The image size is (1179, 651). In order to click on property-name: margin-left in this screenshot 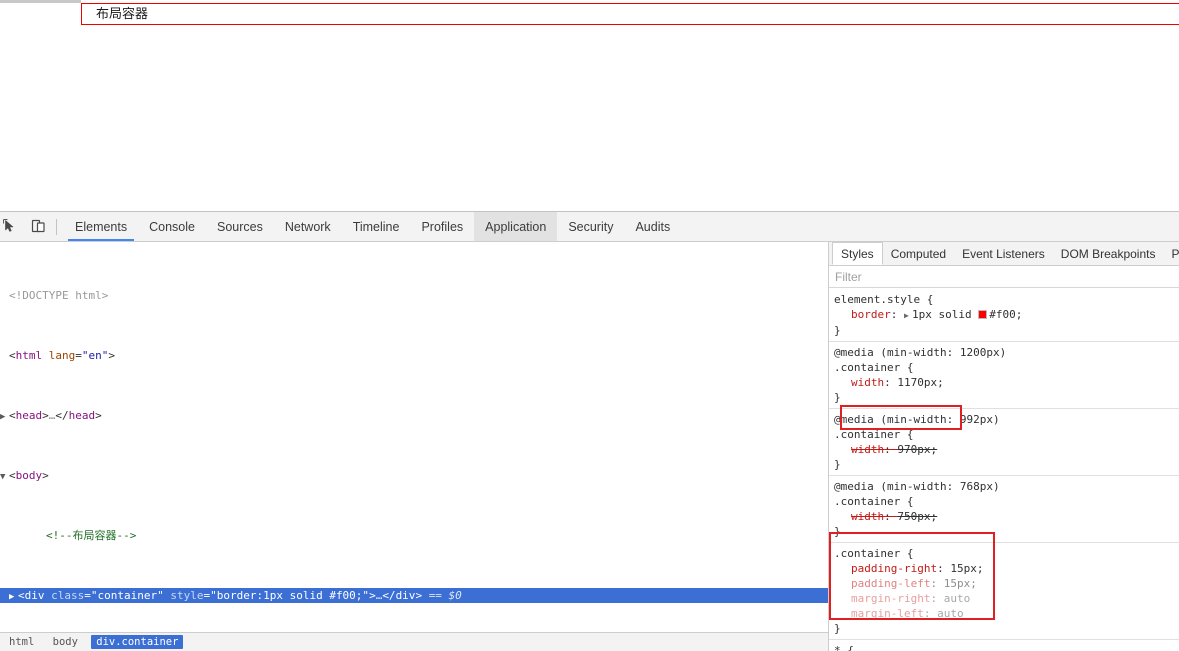, I will do `click(887, 613)`.